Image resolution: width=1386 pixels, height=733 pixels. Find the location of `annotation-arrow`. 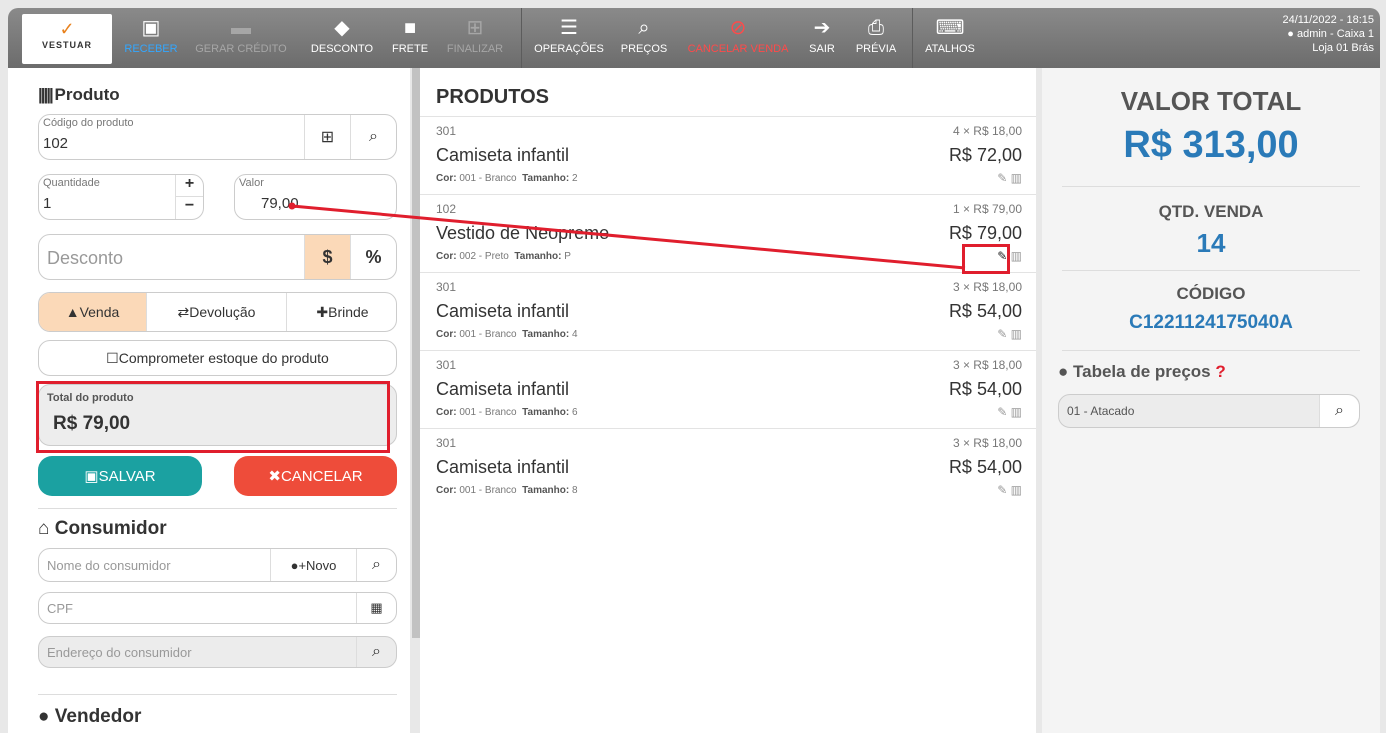

annotation-arrow is located at coordinates (627, 236).